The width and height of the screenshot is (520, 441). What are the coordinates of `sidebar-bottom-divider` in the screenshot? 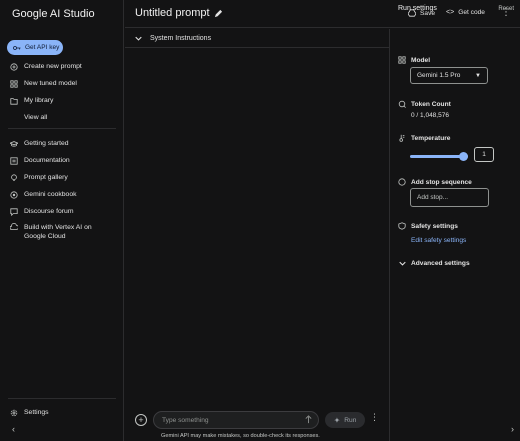 It's located at (62, 398).